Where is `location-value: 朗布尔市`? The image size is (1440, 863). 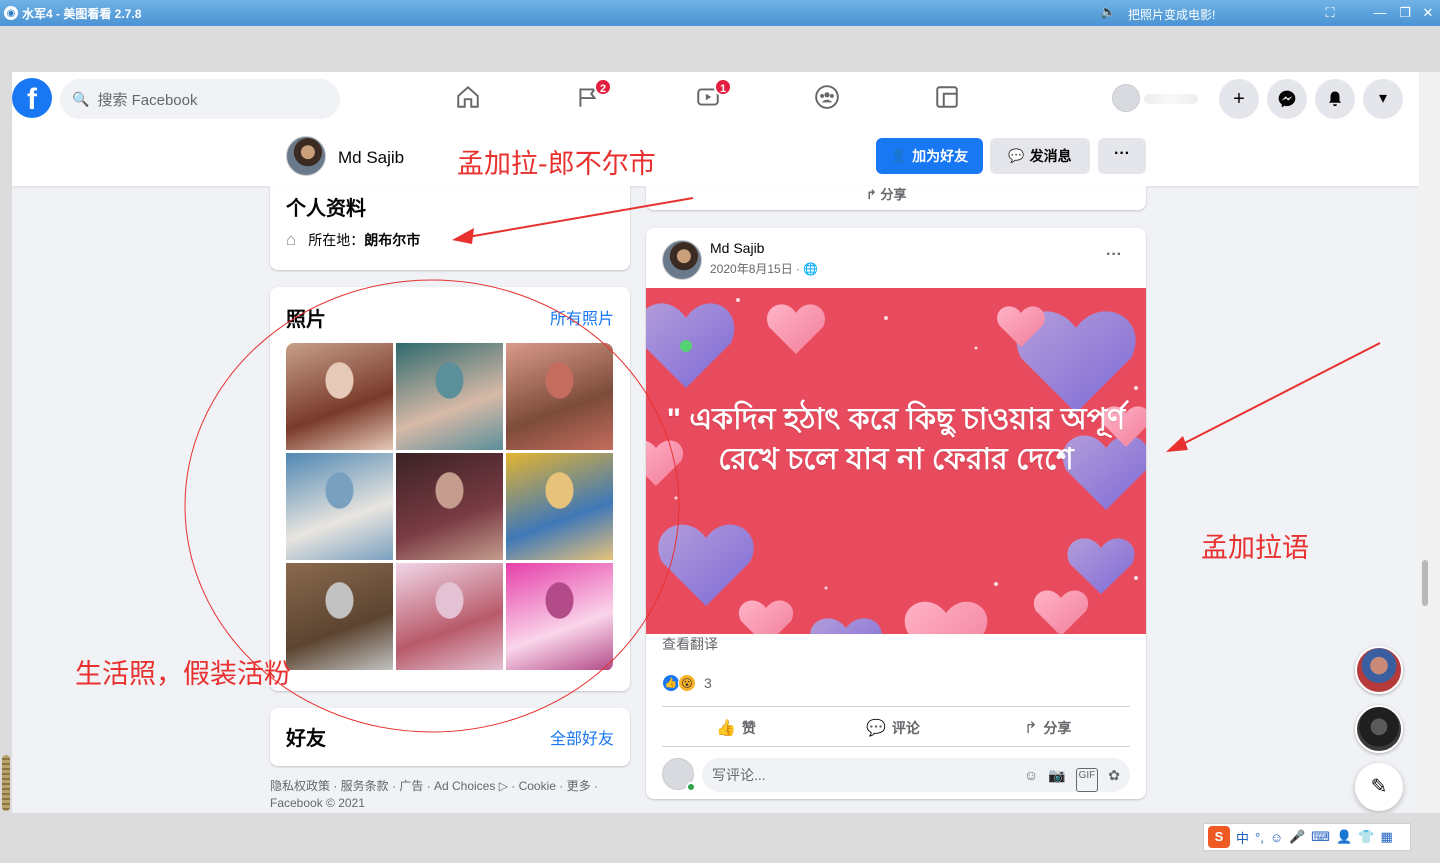 location-value: 朗布尔市 is located at coordinates (392, 240).